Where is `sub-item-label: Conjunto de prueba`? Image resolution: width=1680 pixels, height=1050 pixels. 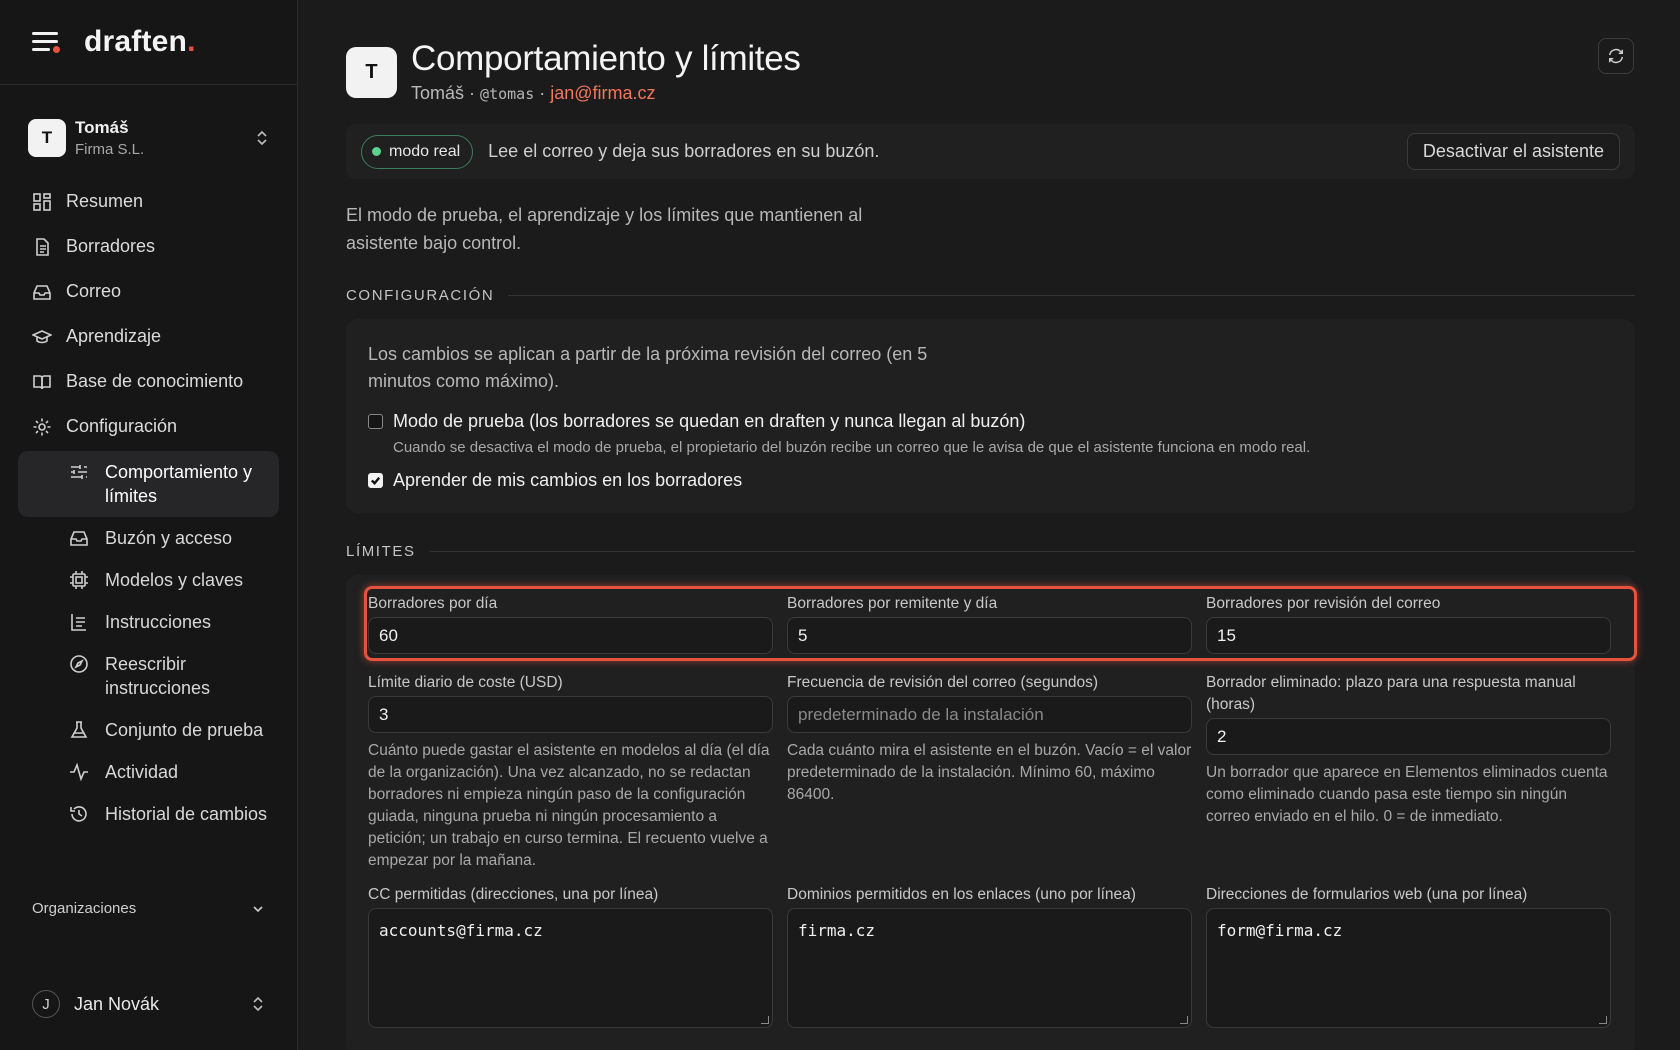
sub-item-label: Conjunto de prueba is located at coordinates (184, 730).